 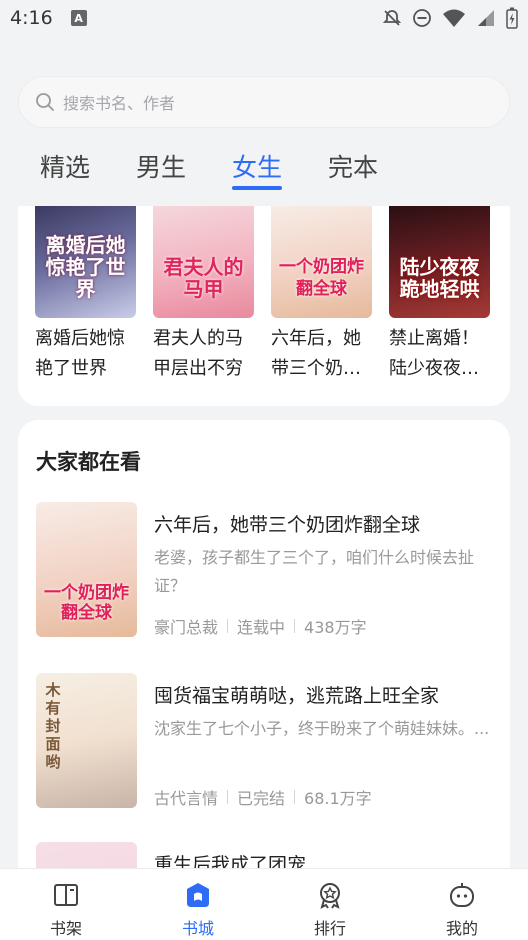 What do you see at coordinates (353, 169) in the screenshot?
I see `tab-completed: 完本` at bounding box center [353, 169].